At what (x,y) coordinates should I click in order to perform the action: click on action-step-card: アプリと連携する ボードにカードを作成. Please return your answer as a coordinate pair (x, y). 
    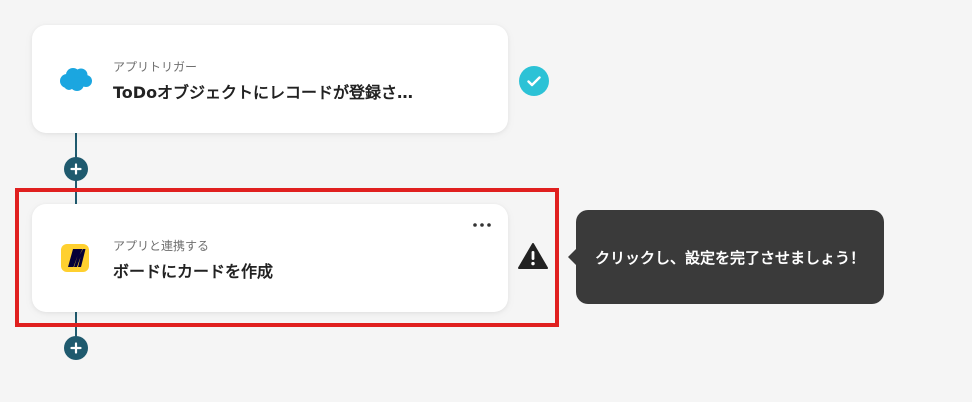
    Looking at the image, I should click on (270, 258).